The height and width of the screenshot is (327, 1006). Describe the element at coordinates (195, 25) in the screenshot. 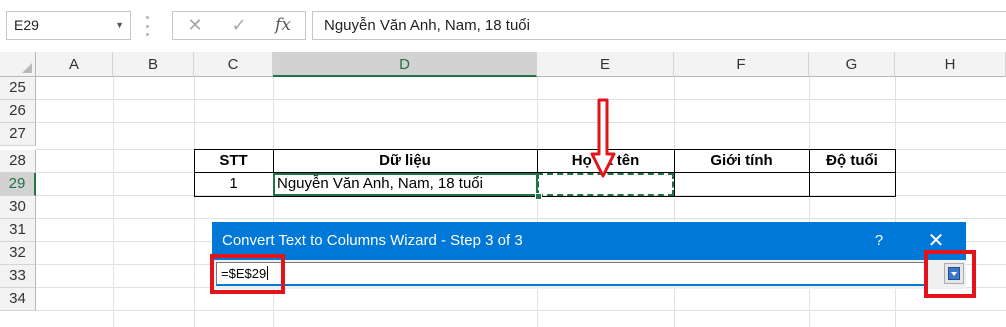

I see `cancel-icon: ✕` at that location.